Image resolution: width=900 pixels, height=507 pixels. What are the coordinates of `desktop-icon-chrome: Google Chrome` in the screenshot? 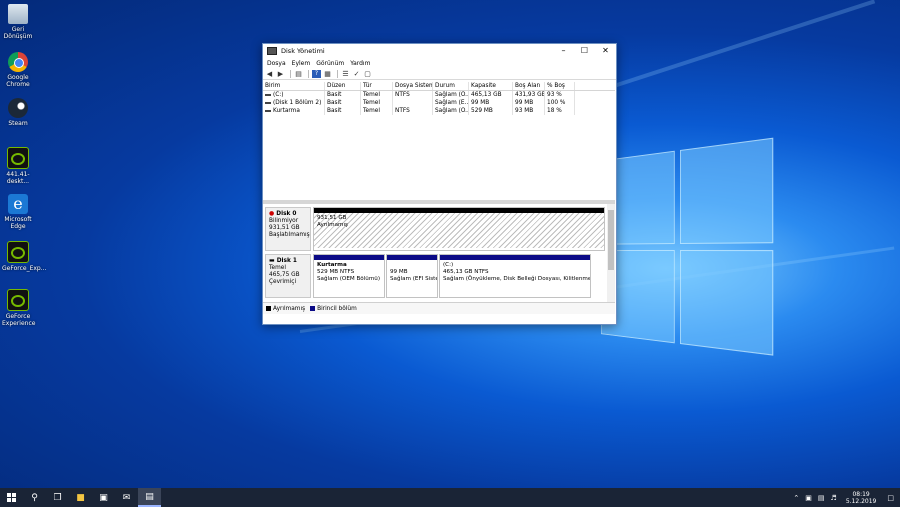 It's located at (18, 70).